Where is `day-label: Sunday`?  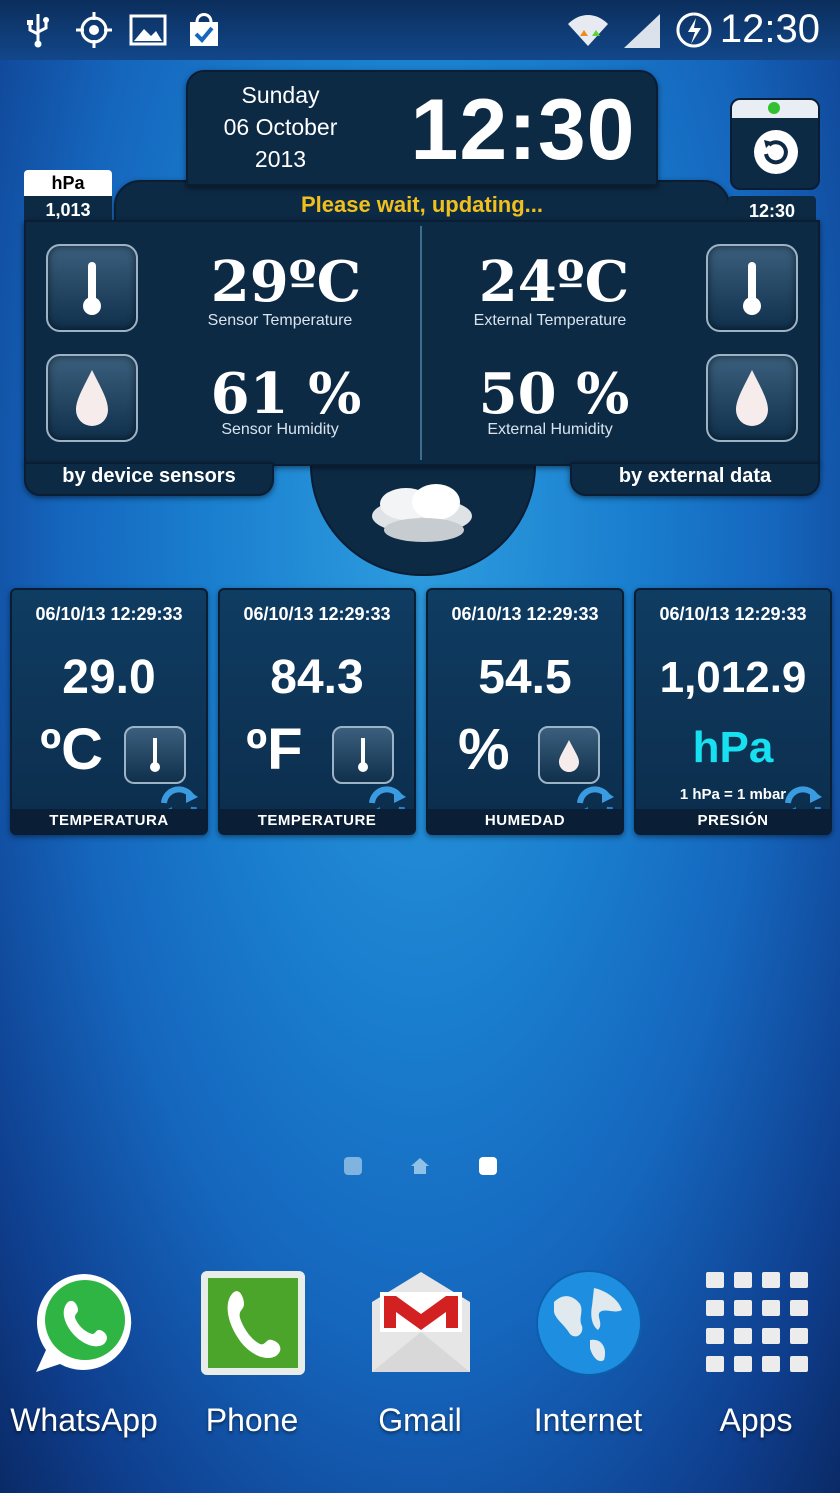
day-label: Sunday is located at coordinates (280, 95).